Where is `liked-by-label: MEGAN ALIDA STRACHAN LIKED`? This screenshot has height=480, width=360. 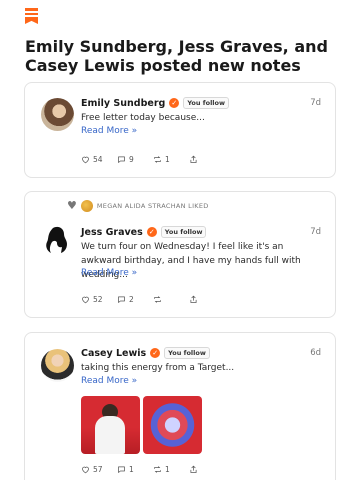 liked-by-label: MEGAN ALIDA STRACHAN LIKED is located at coordinates (153, 206).